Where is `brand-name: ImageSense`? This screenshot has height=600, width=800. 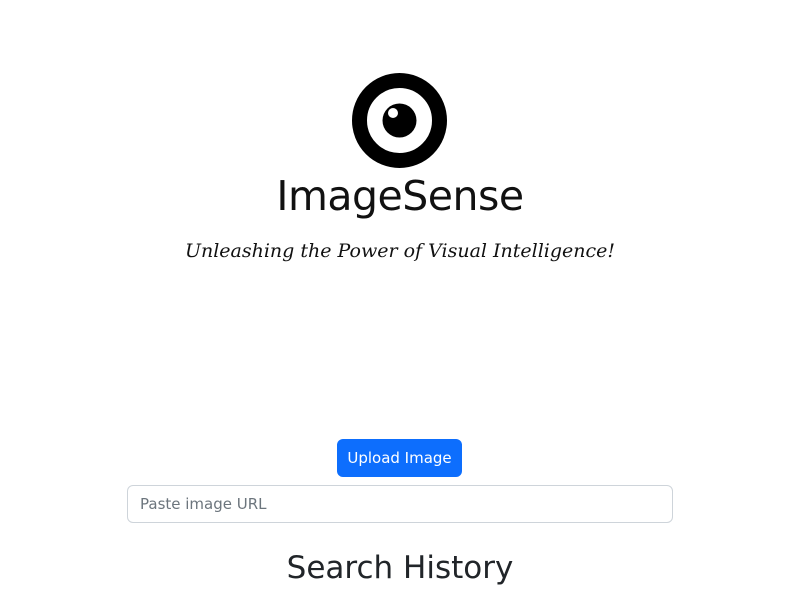
brand-name: ImageSense is located at coordinates (400, 196).